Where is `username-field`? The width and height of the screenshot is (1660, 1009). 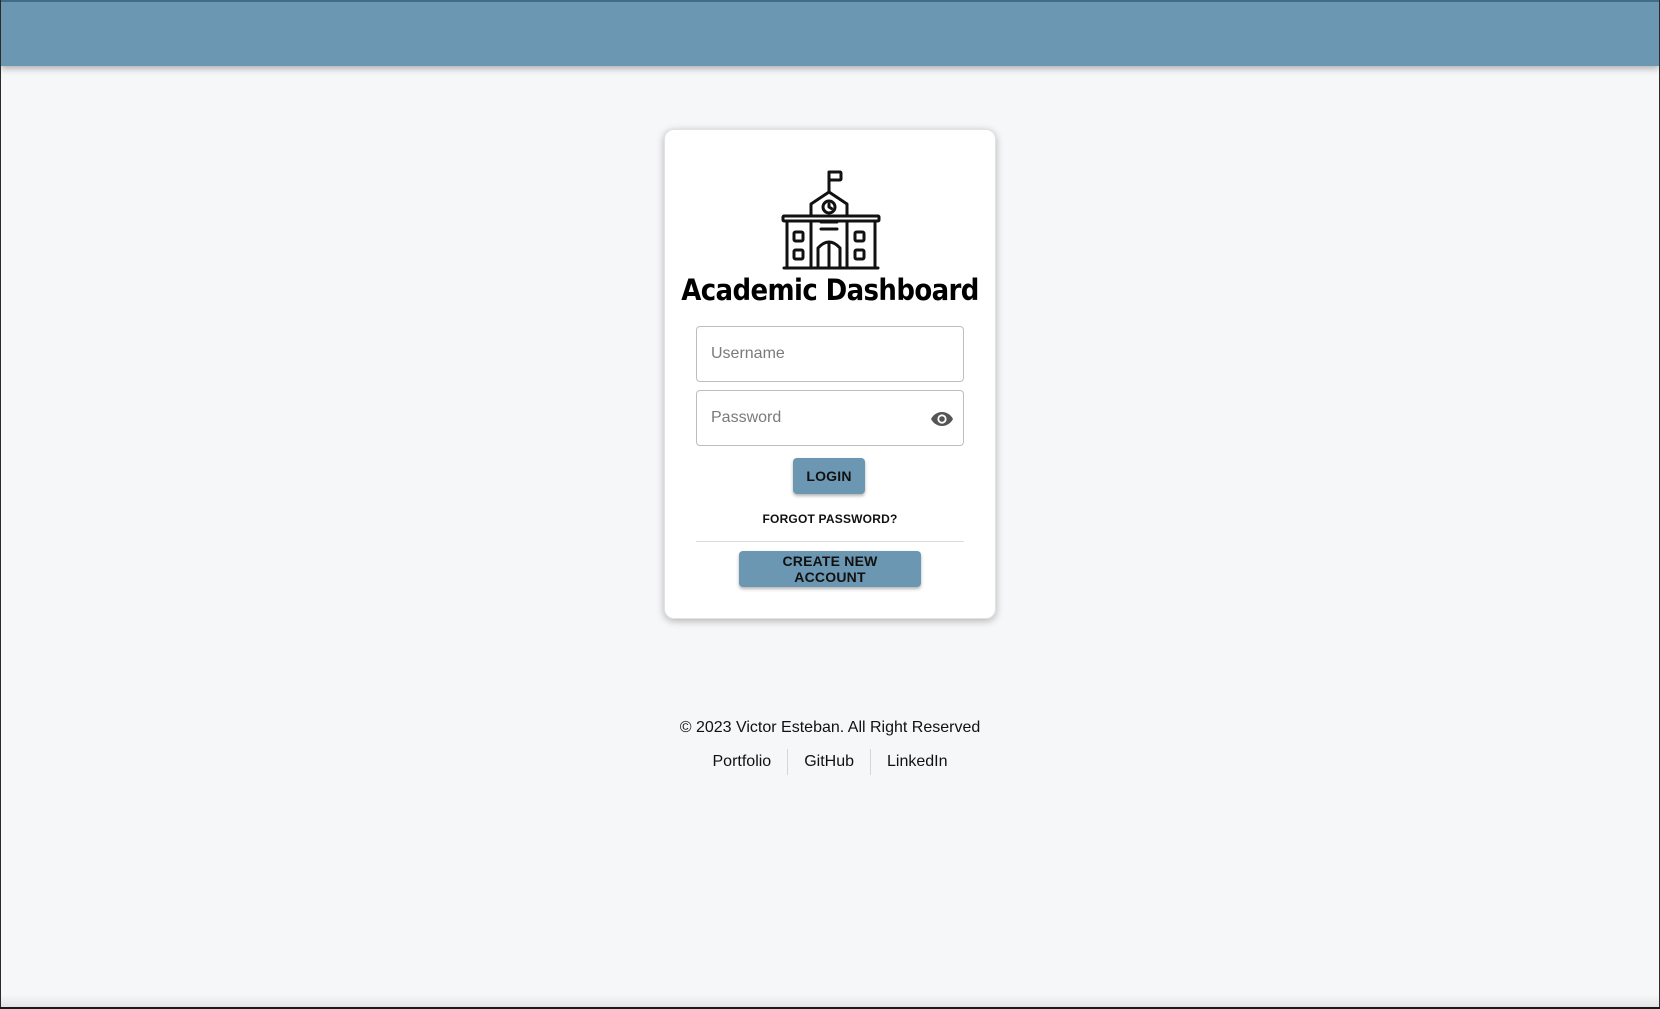
username-field is located at coordinates (830, 354).